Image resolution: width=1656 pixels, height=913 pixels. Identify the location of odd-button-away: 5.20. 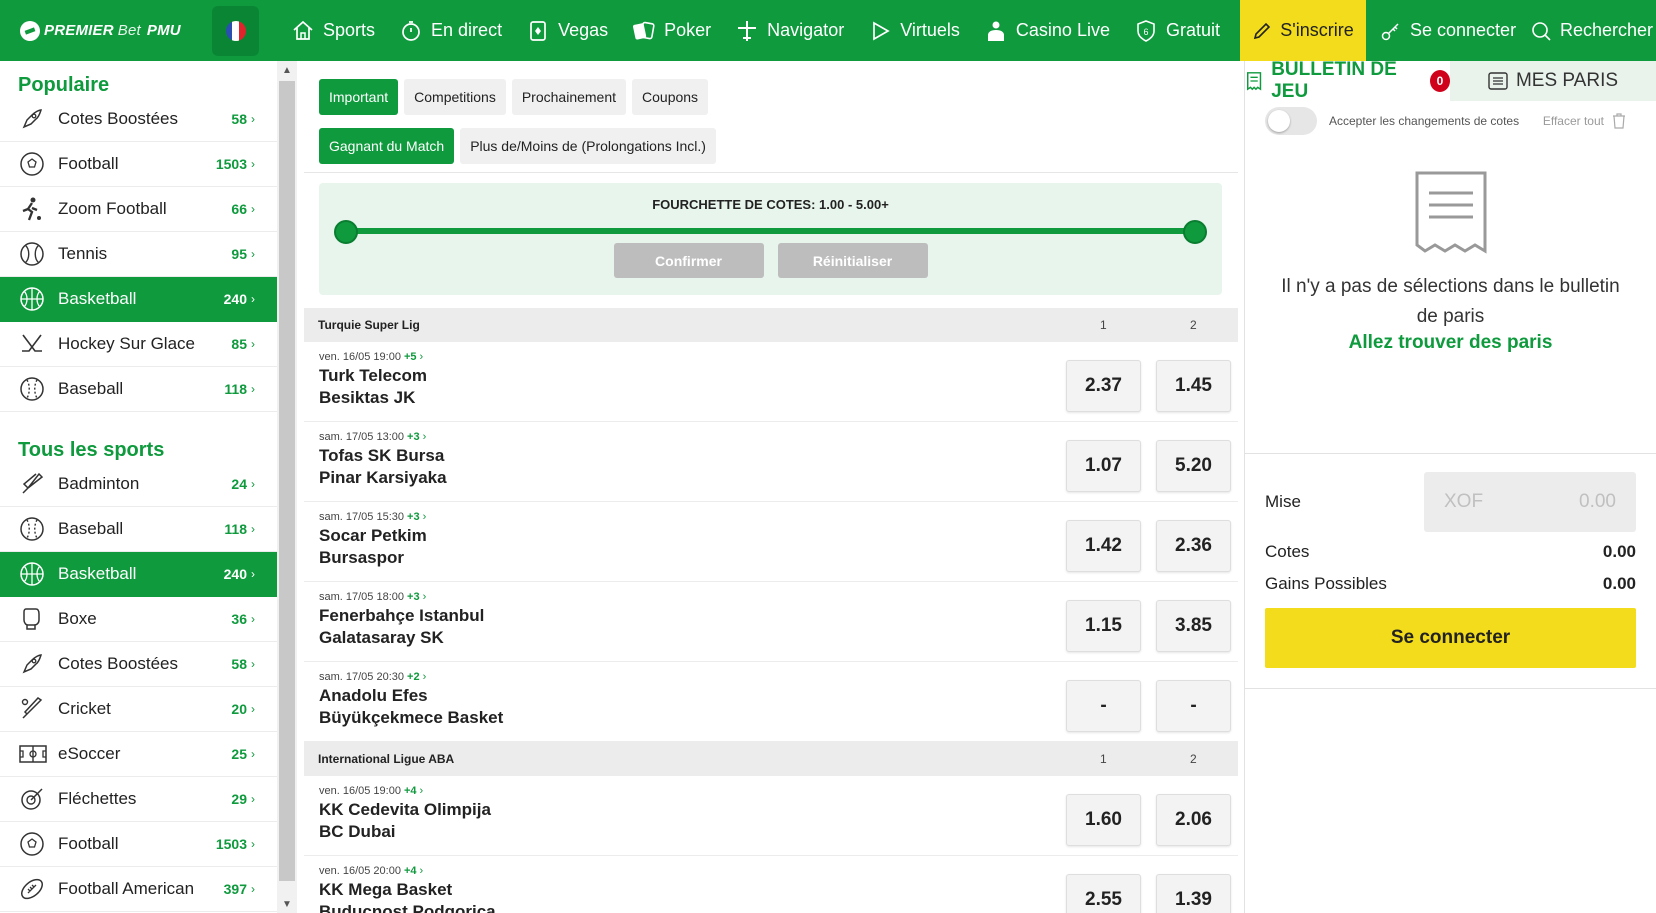
(1193, 466).